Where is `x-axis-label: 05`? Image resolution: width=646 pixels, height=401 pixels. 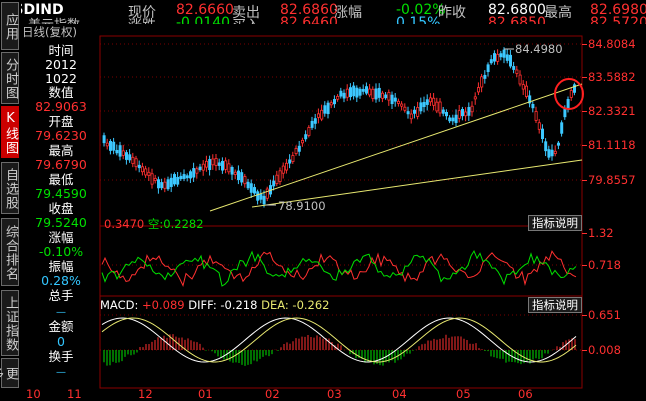
x-axis-label: 05 is located at coordinates (463, 394).